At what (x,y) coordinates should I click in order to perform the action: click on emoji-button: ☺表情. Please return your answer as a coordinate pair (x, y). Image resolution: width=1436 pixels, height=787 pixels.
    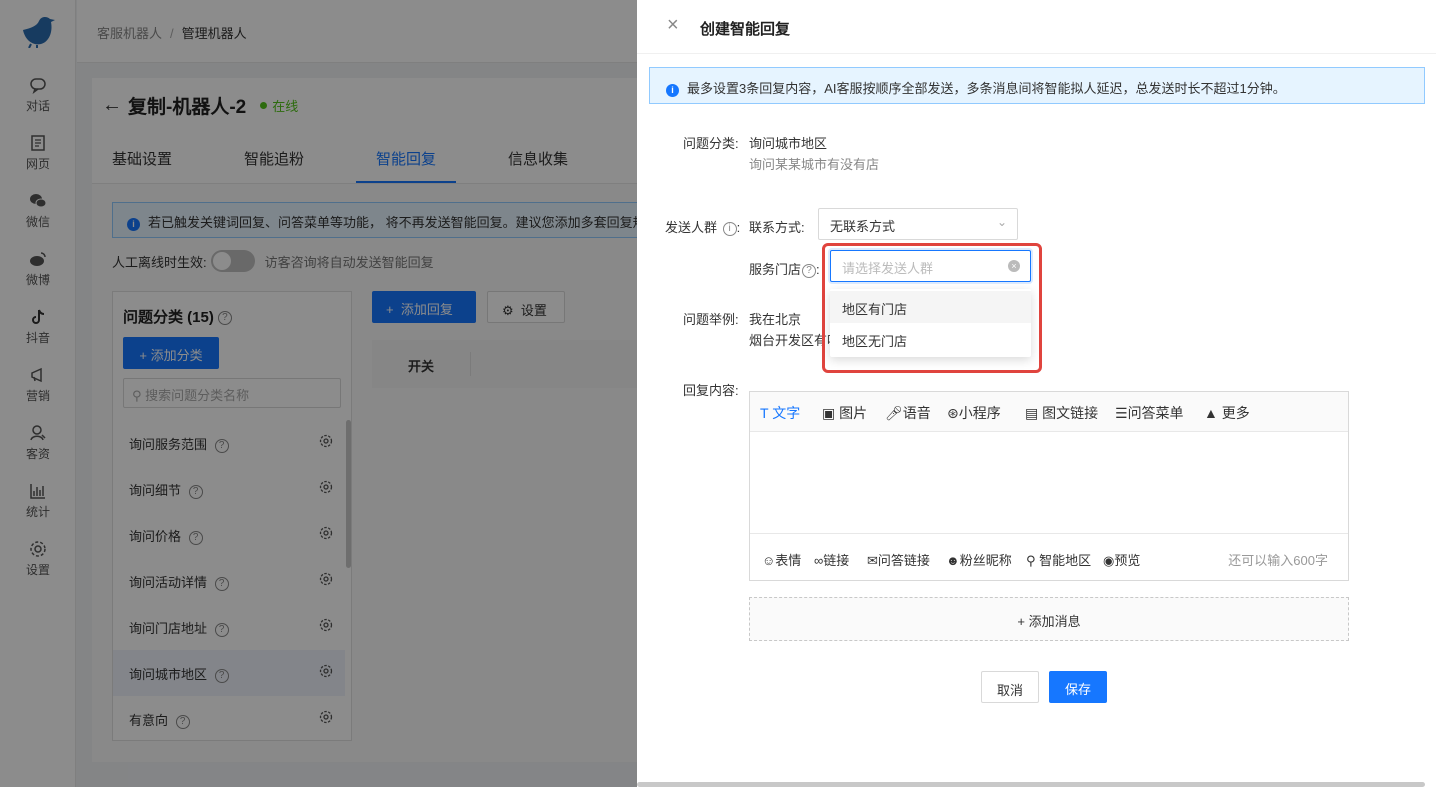
    Looking at the image, I should click on (781, 559).